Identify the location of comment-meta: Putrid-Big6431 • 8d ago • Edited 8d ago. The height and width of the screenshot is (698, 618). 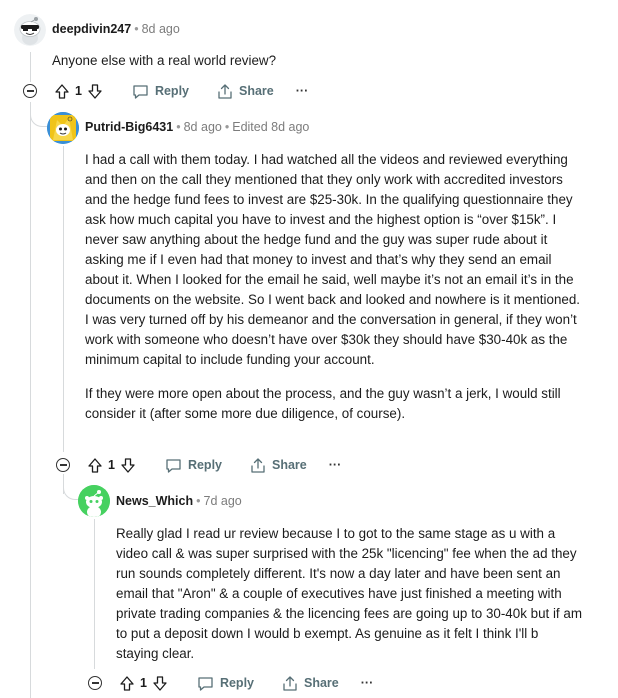
(197, 127).